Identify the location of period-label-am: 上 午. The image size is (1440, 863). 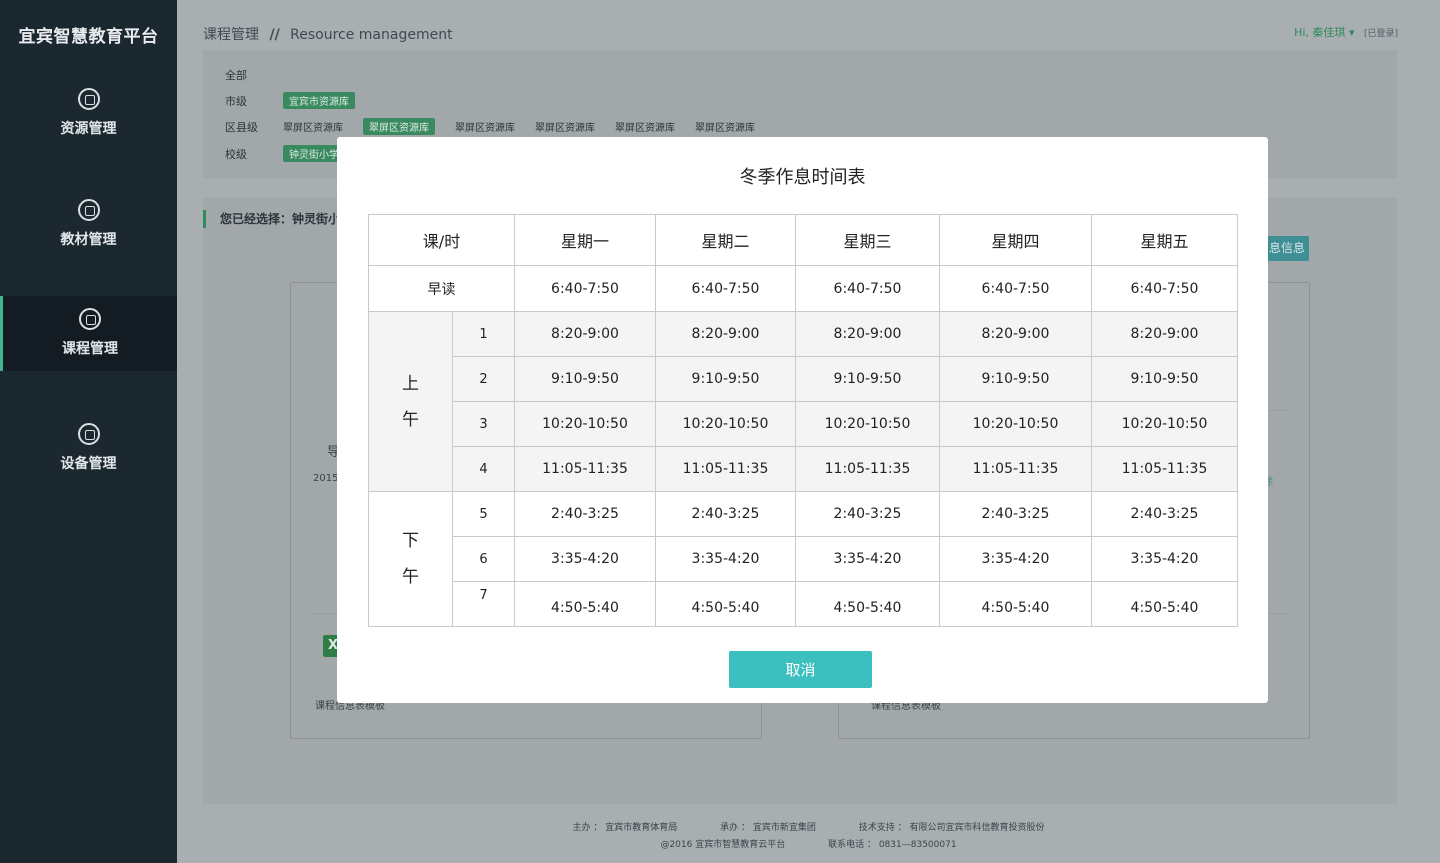
(410, 401).